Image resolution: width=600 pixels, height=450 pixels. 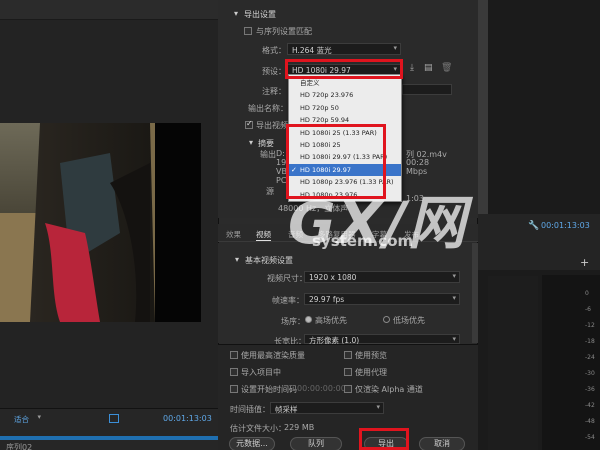 I want to click on tab-video: 视频, so click(x=263, y=235).